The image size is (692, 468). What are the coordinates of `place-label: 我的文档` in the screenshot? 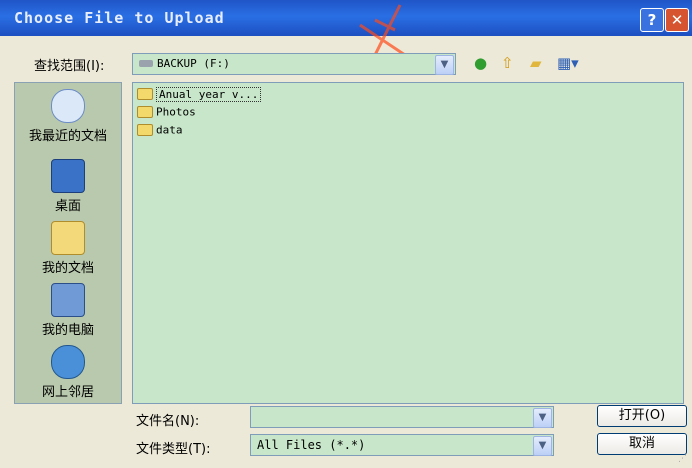 It's located at (67, 268).